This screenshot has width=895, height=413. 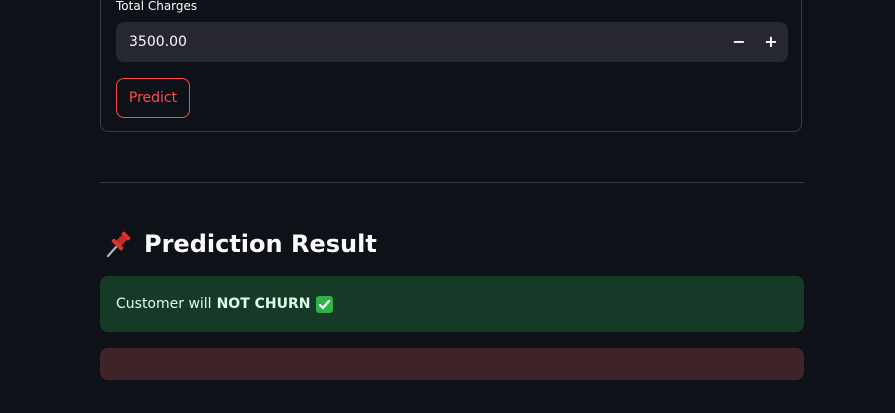 What do you see at coordinates (158, 42) in the screenshot?
I see `total-charges-value: 3500.00` at bounding box center [158, 42].